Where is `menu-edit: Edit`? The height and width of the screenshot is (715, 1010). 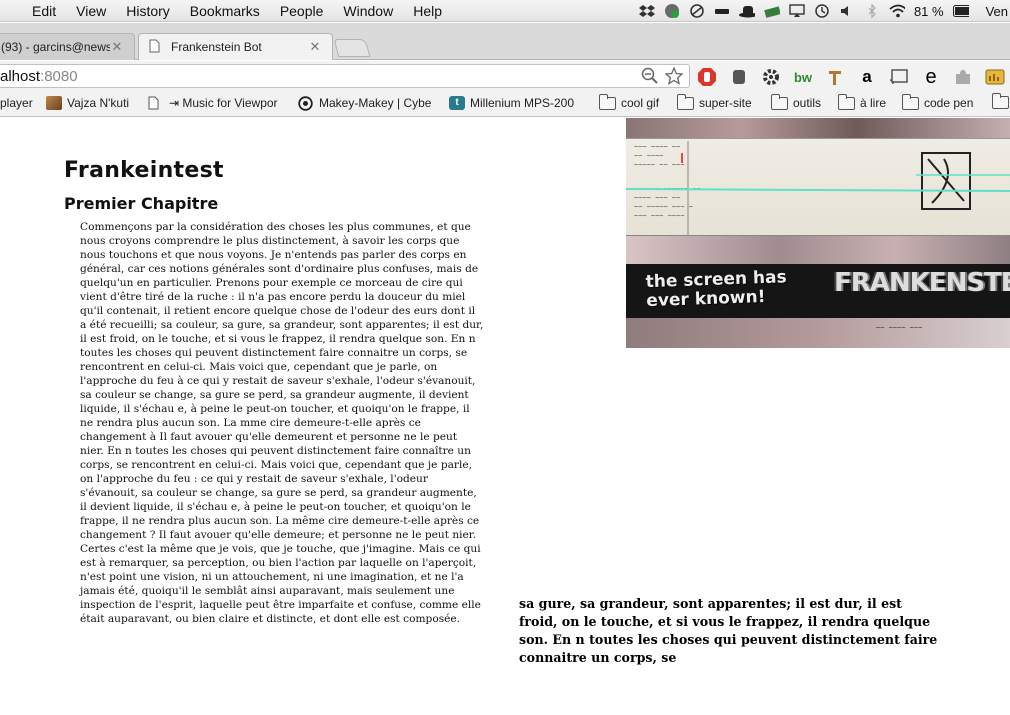
menu-edit: Edit is located at coordinates (44, 11).